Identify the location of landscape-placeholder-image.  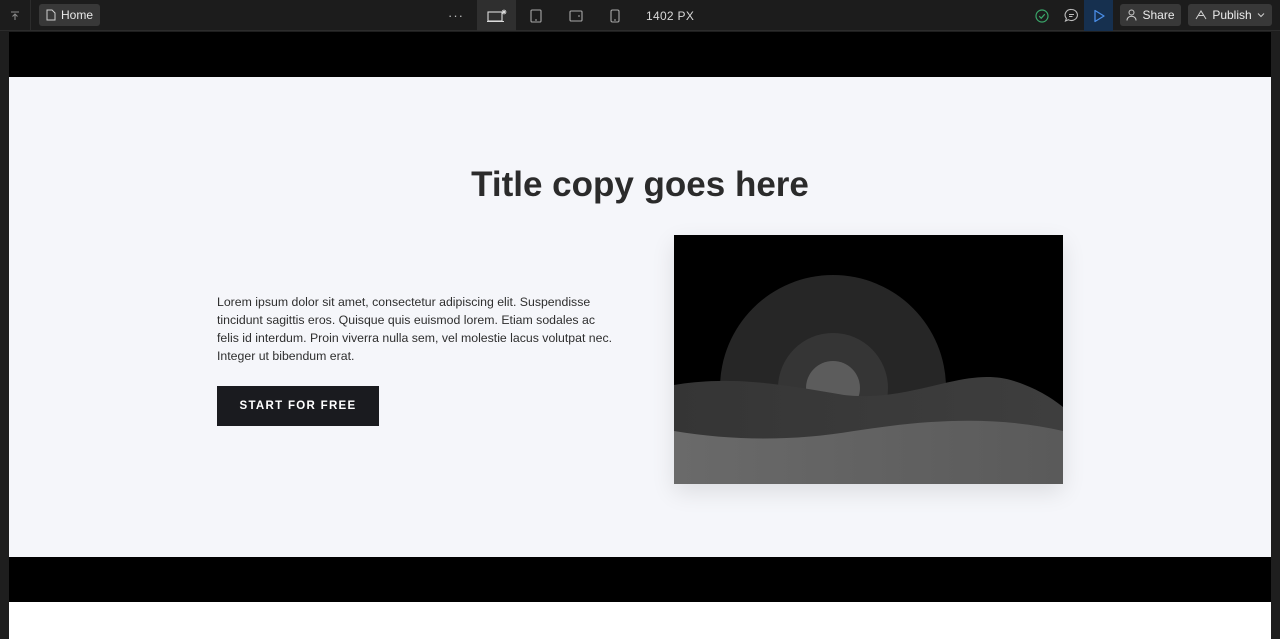
(868, 368).